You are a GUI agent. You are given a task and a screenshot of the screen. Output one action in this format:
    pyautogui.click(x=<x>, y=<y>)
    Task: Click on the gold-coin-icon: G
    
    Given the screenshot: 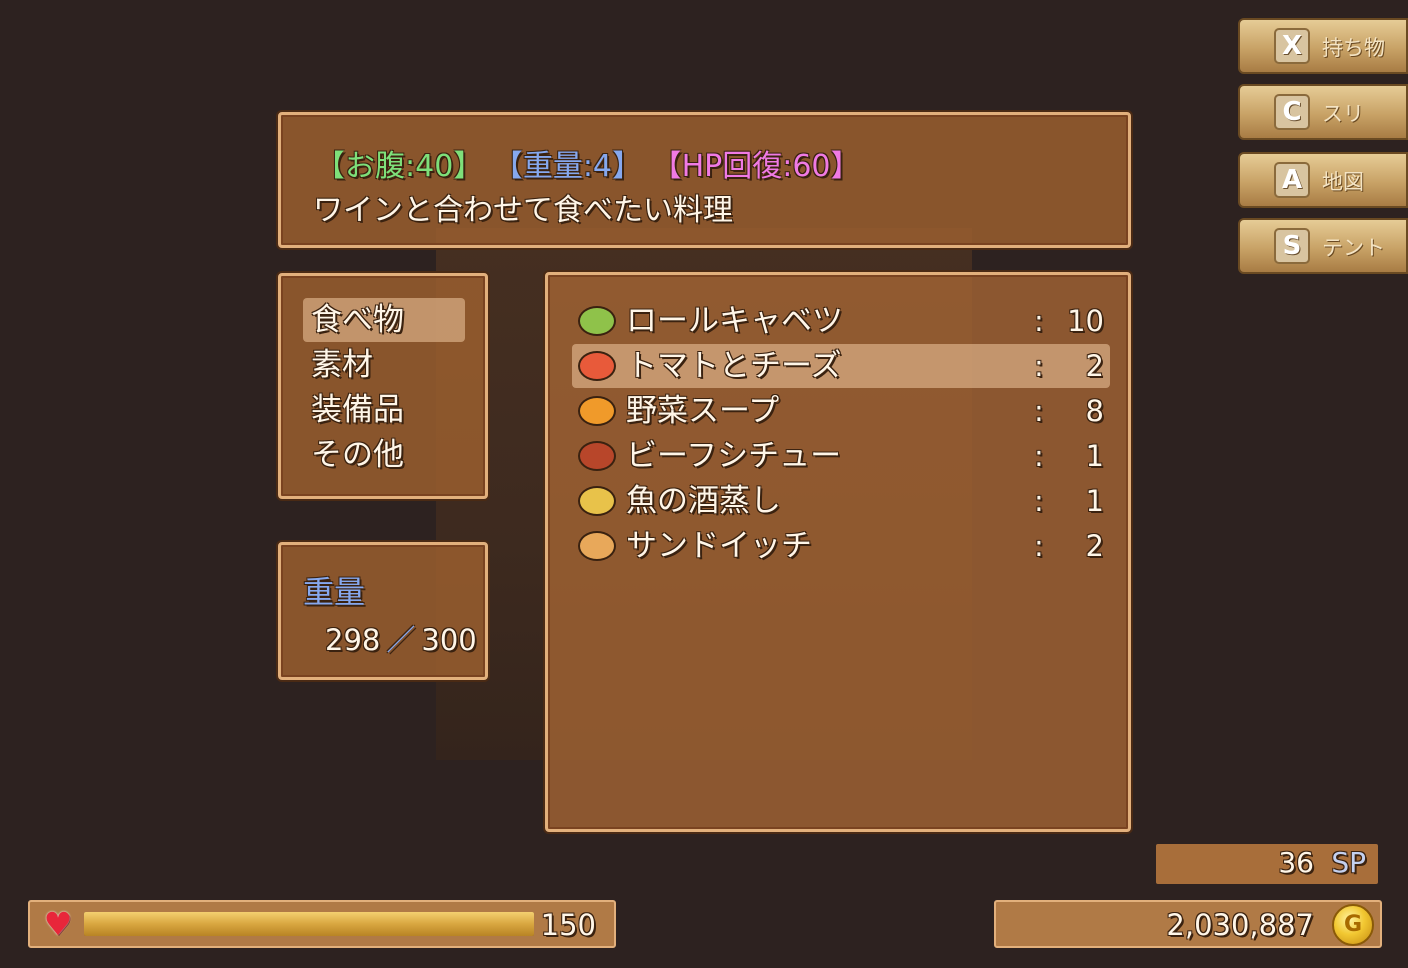 What is the action you would take?
    pyautogui.click(x=1353, y=925)
    